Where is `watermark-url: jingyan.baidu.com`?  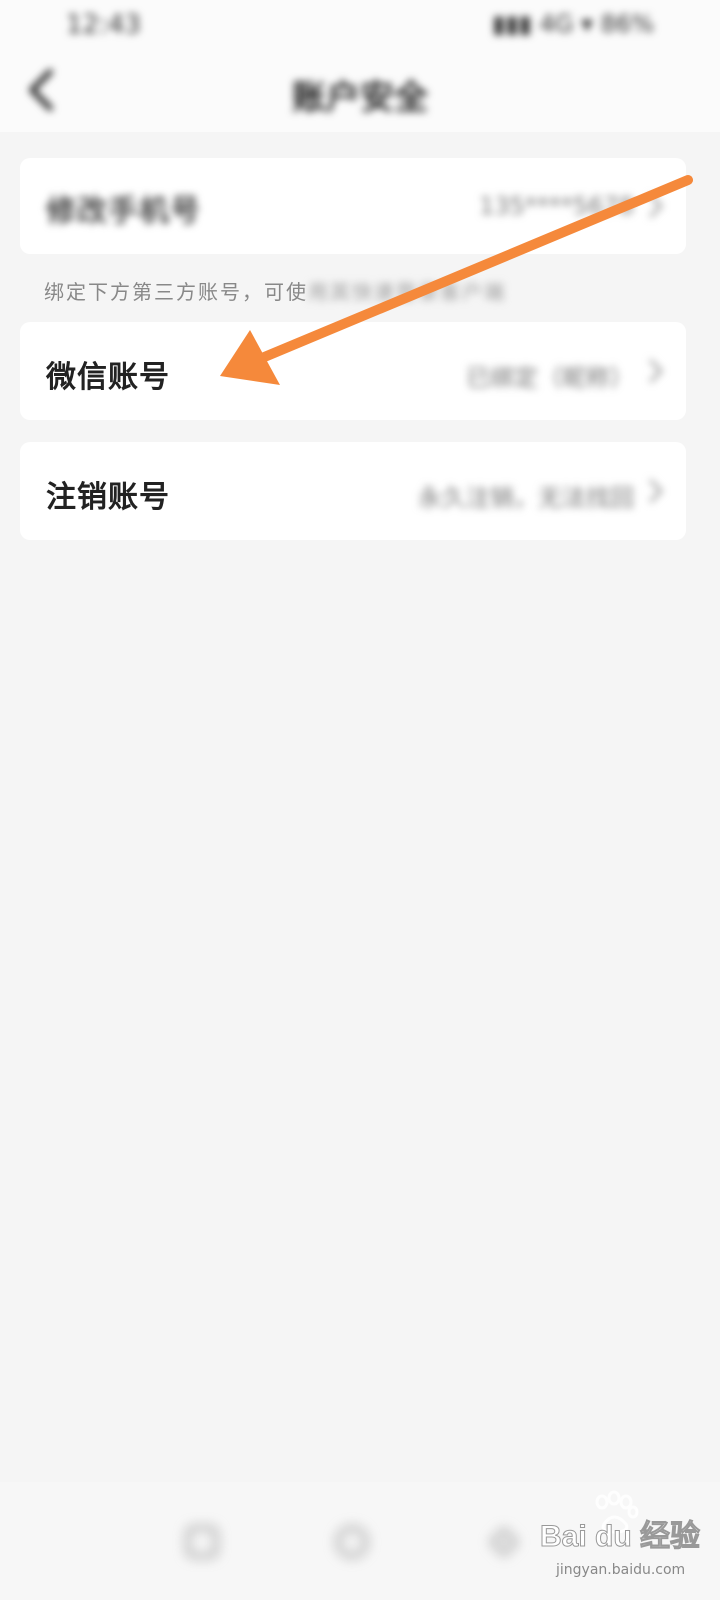 watermark-url: jingyan.baidu.com is located at coordinates (621, 1570).